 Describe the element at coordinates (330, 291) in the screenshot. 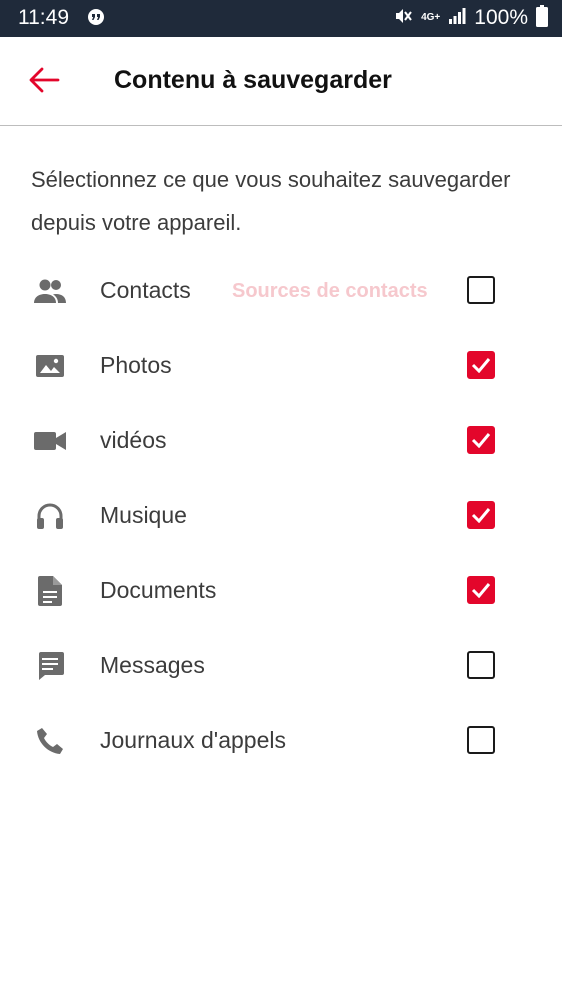

I see `contact-sources-link: Sources de contacts` at that location.